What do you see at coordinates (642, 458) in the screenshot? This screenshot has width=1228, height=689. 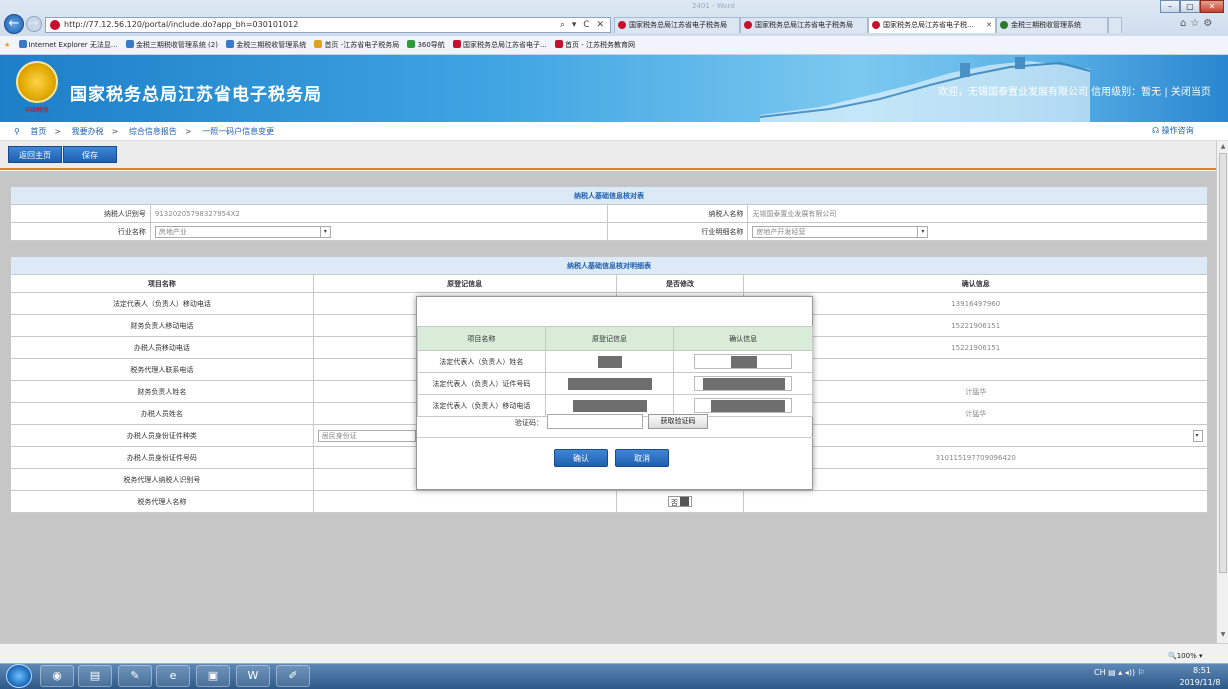 I see `cancel-button: 取消` at bounding box center [642, 458].